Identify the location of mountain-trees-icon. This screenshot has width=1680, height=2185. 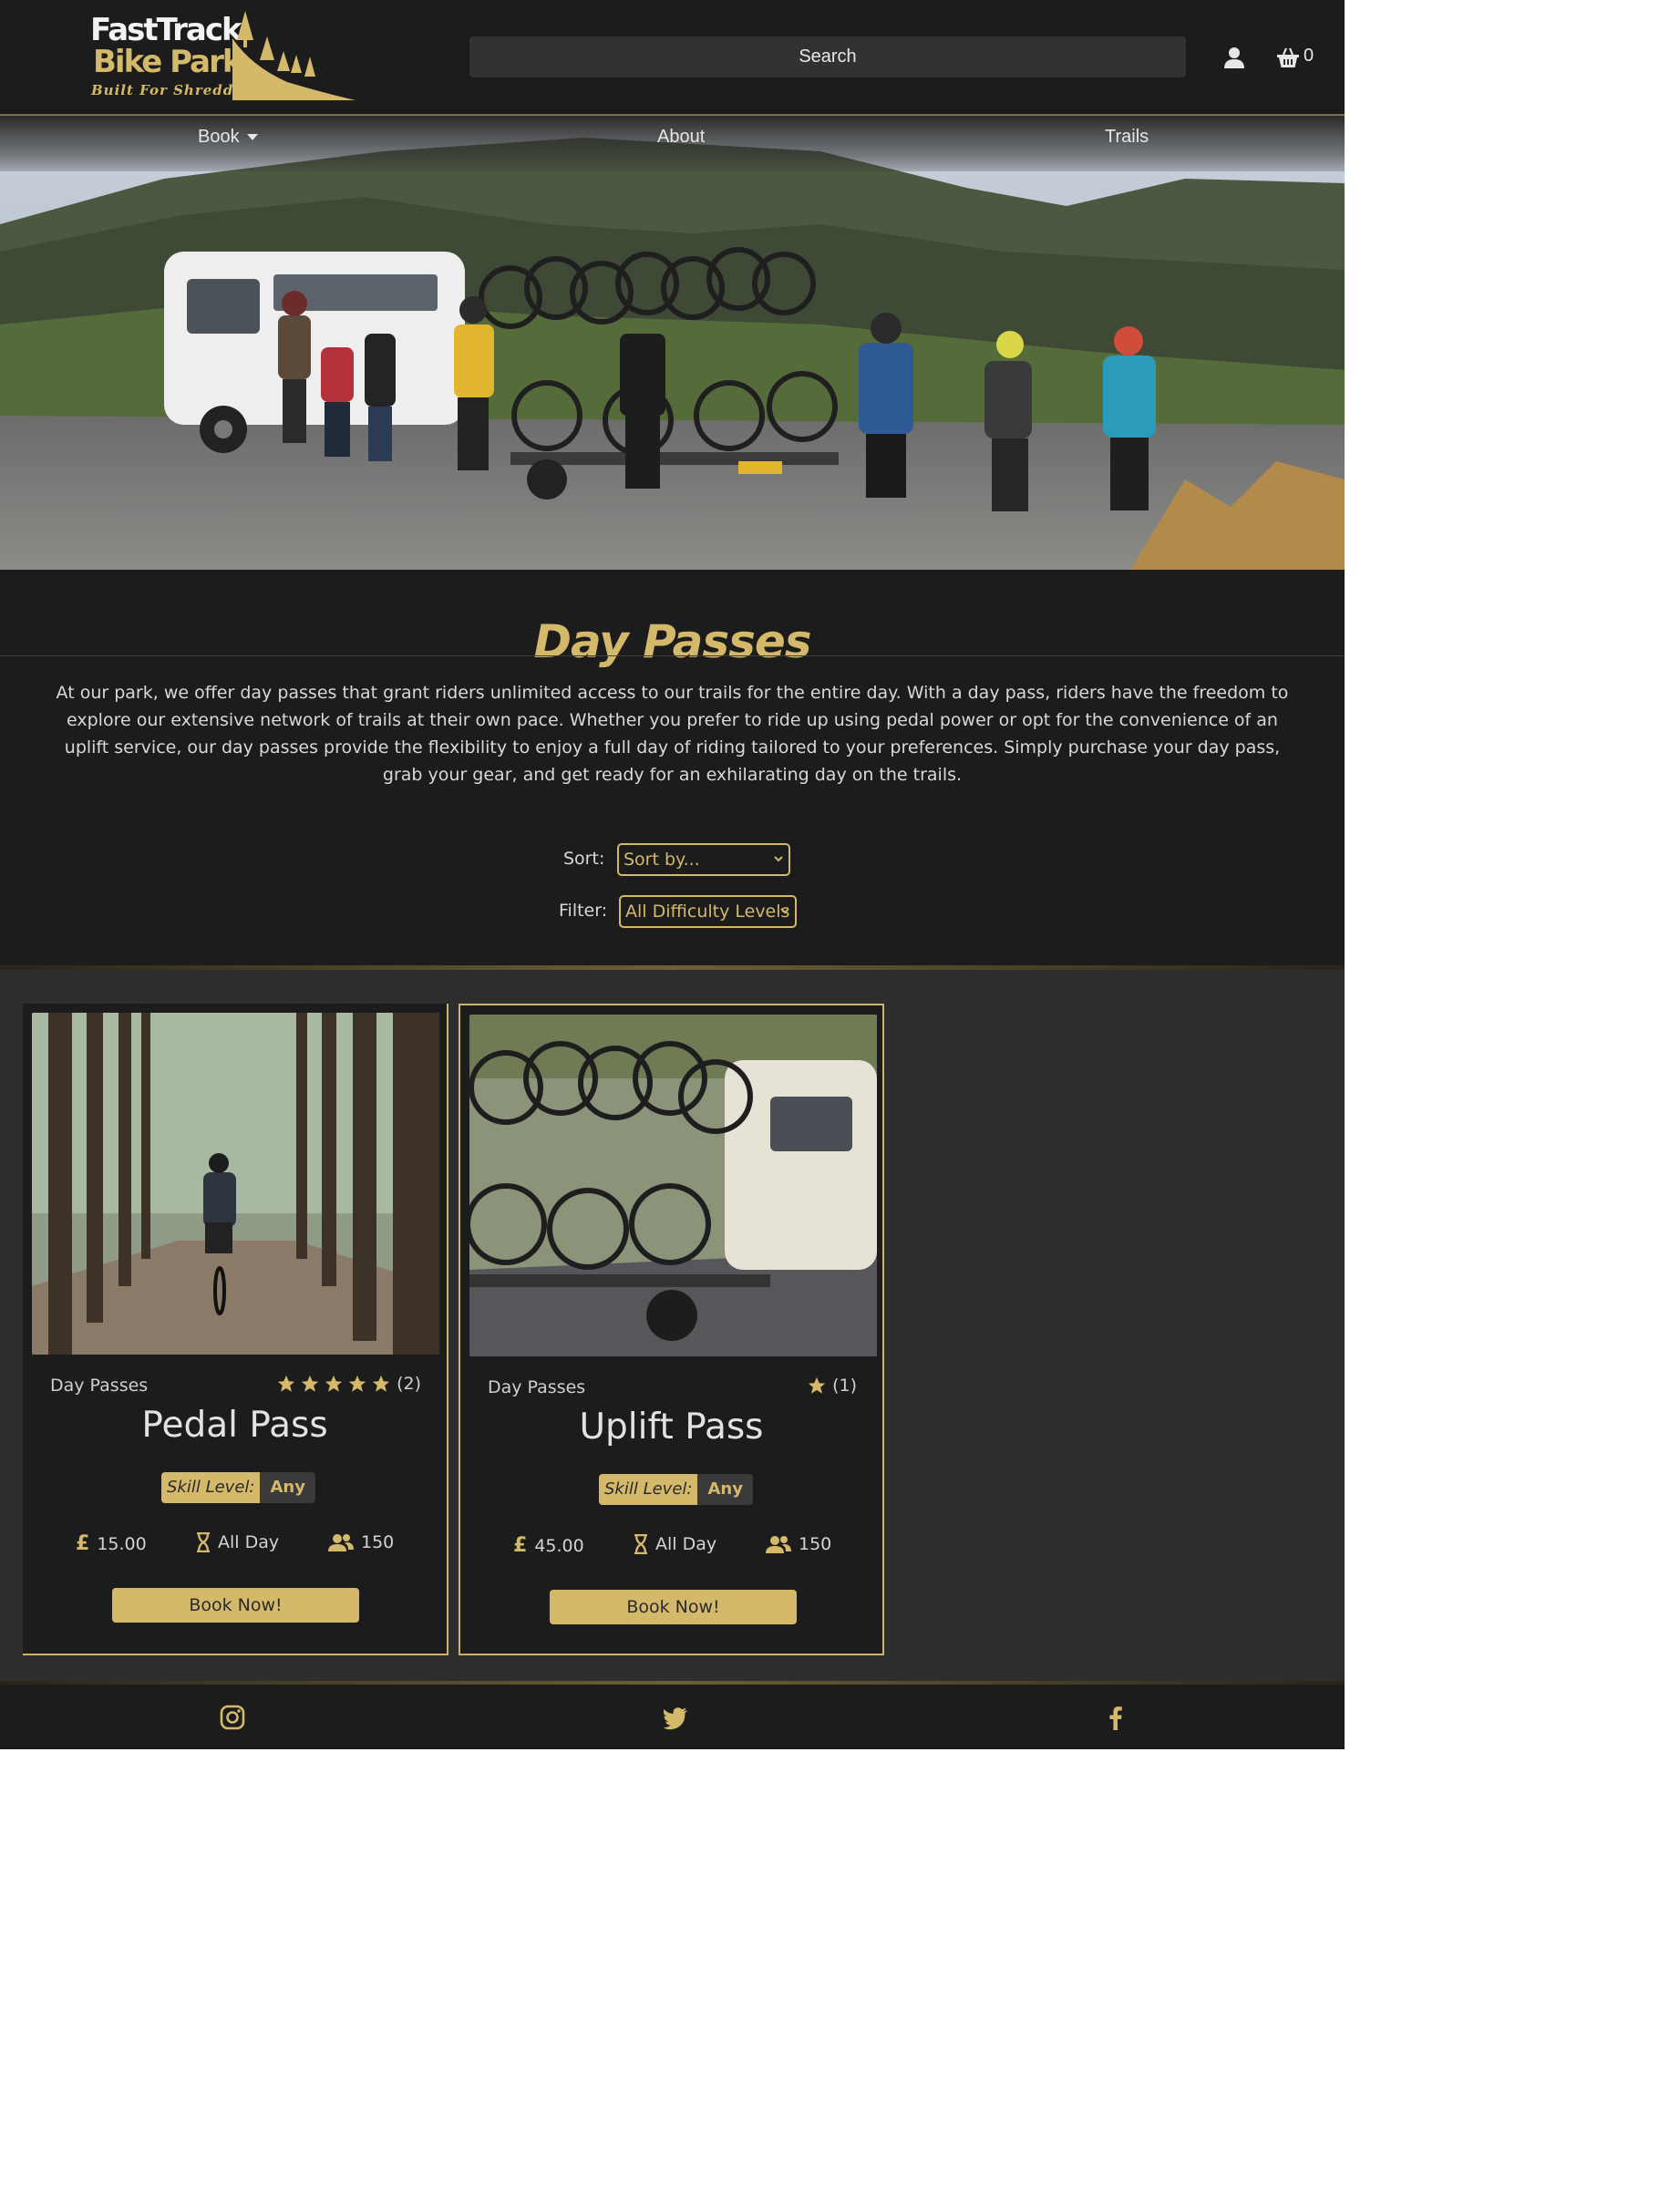
(294, 55).